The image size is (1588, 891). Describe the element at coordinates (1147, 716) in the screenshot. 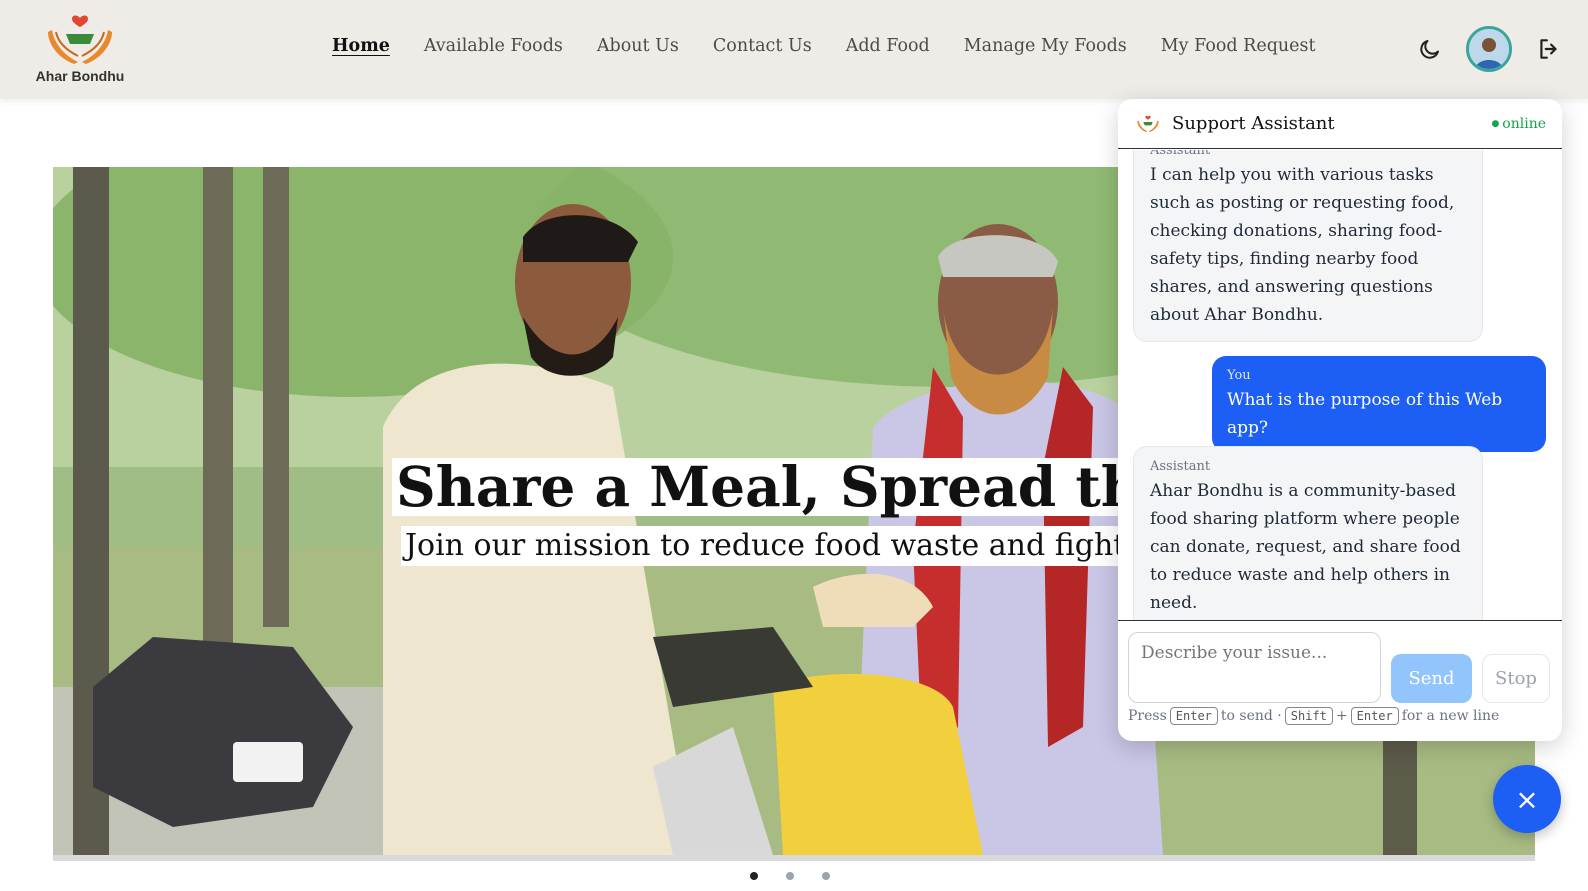

I see `hint-text: Press` at that location.